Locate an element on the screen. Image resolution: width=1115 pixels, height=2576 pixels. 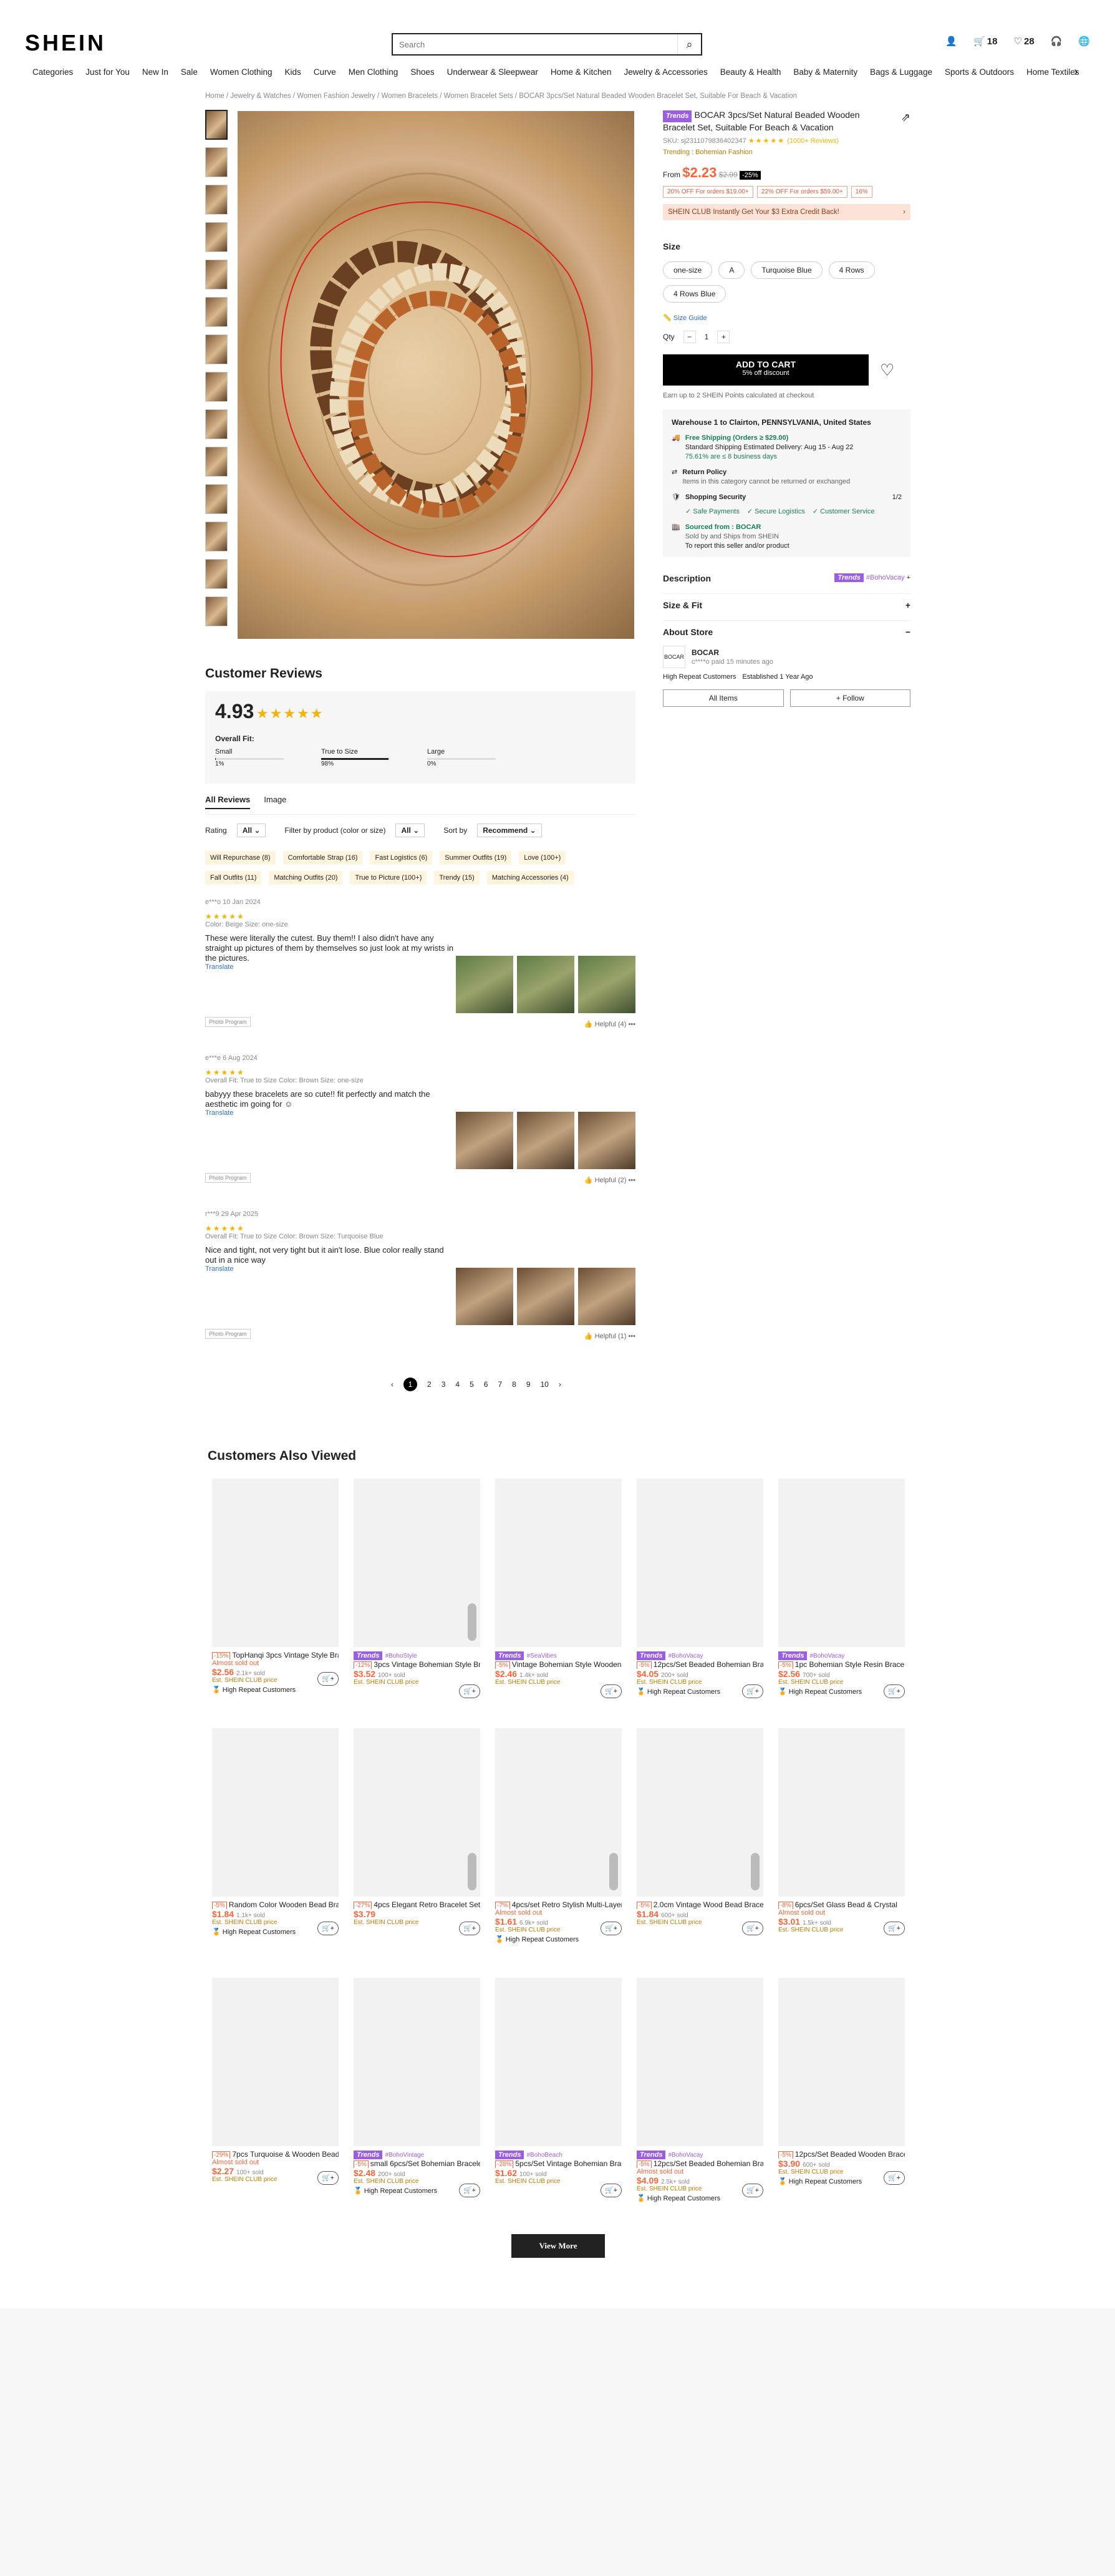
nav-item: Home Textiles is located at coordinates (1052, 72).